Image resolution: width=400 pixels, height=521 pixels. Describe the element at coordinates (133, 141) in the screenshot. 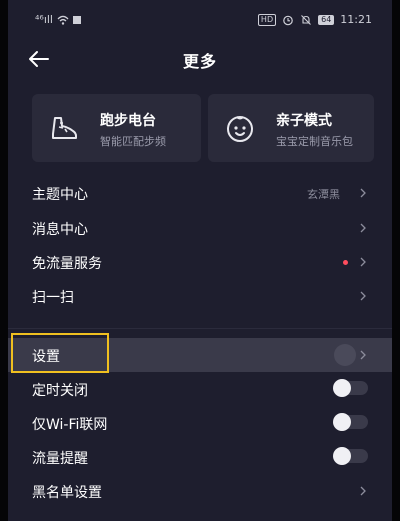

I see `card-subtitle: 智能匹配步频` at that location.